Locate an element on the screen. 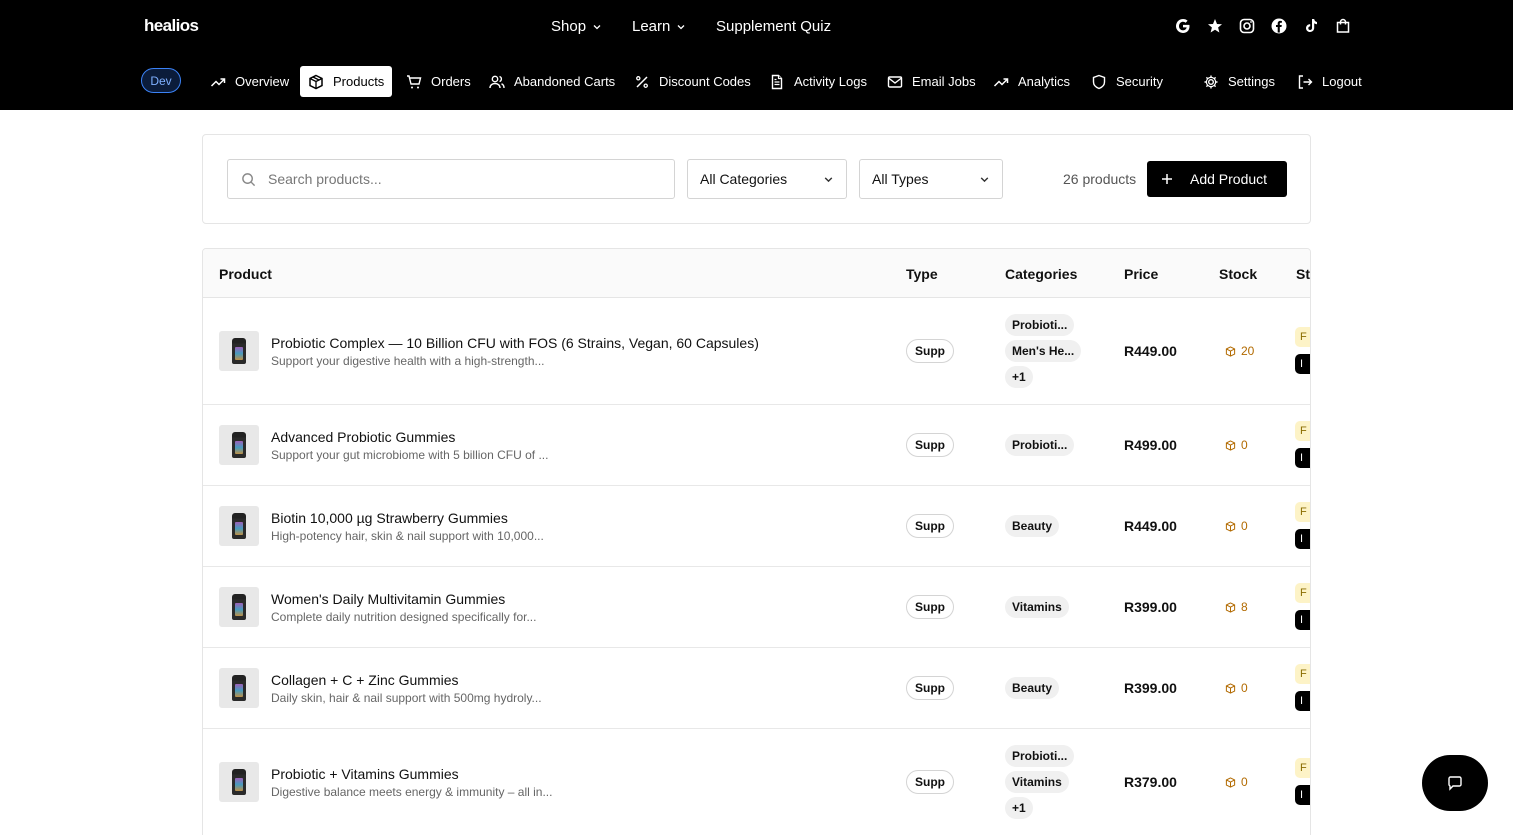 The width and height of the screenshot is (1513, 835). instagram-icon is located at coordinates (1247, 26).